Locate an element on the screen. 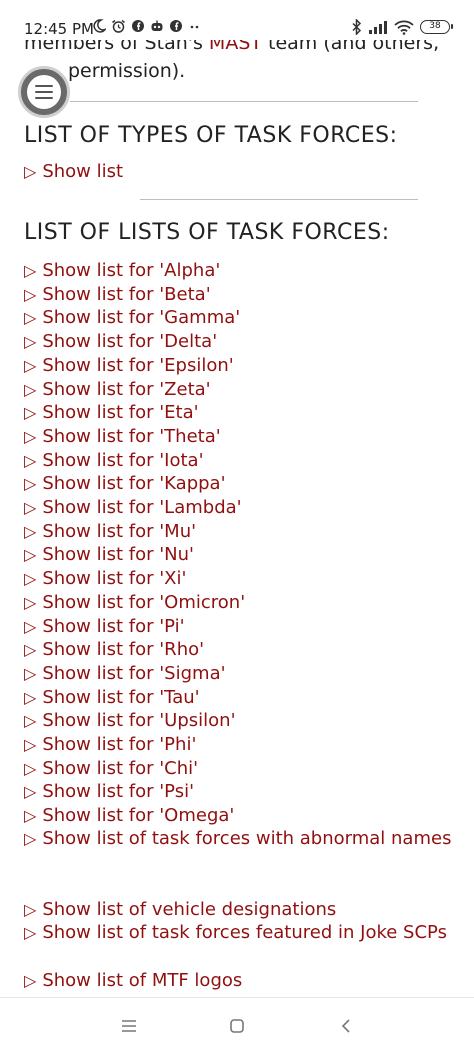 The image size is (474, 1053). list-item: ▷ Show list for 'Lambda' is located at coordinates (134, 508).